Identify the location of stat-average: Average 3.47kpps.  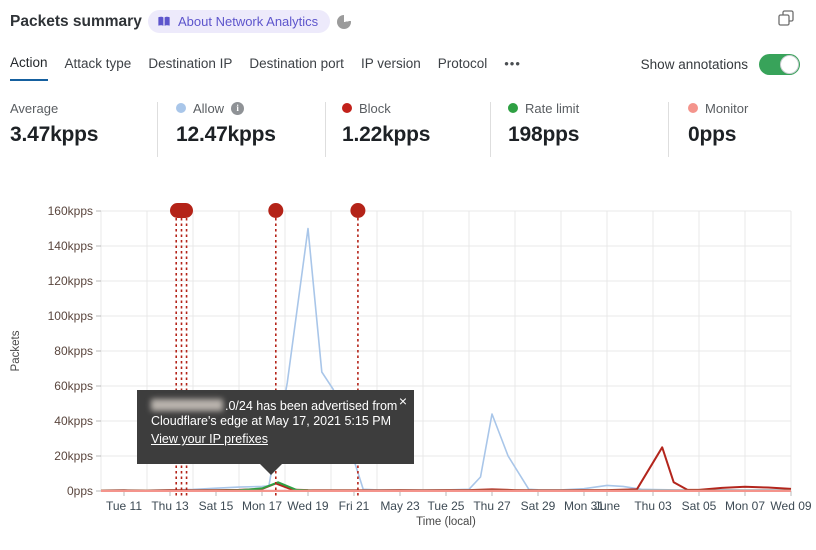
(54, 123).